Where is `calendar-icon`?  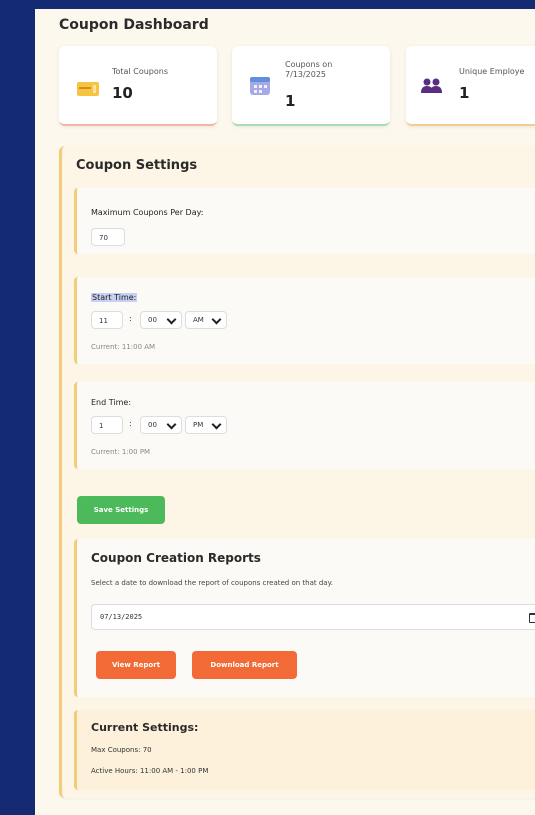
calendar-icon is located at coordinates (260, 86).